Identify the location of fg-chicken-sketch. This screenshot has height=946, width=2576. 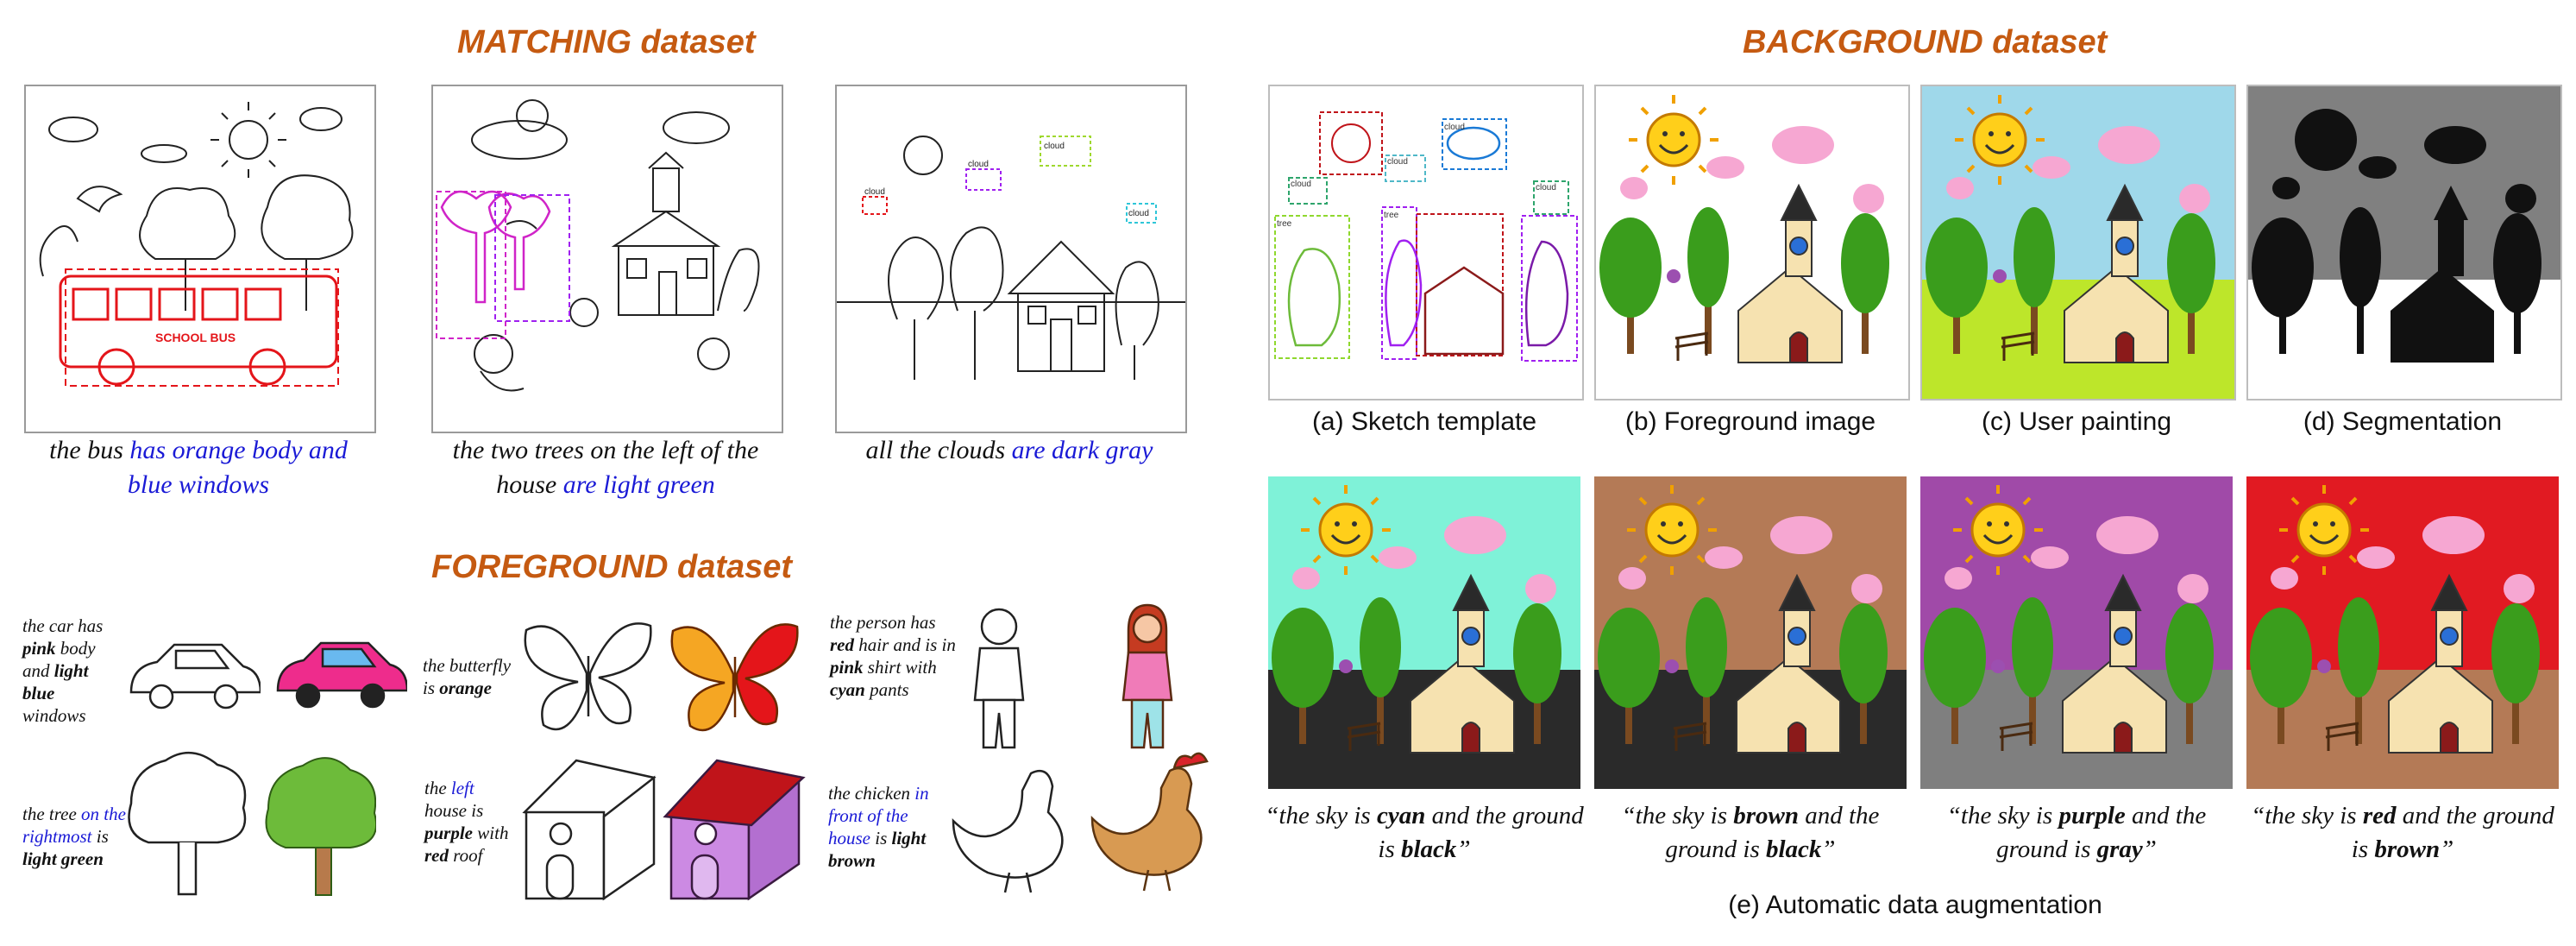
(1013, 825).